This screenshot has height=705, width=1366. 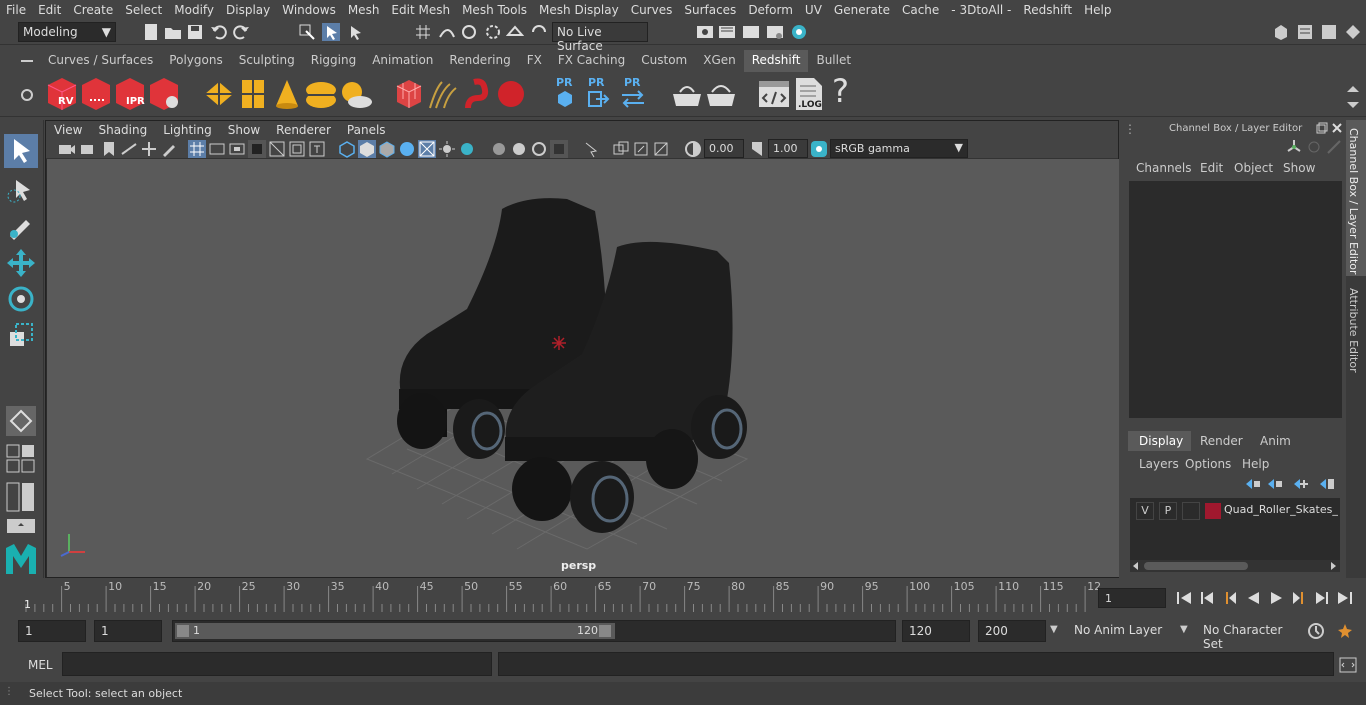 What do you see at coordinates (1322, 128) in the screenshot?
I see `float-icon` at bounding box center [1322, 128].